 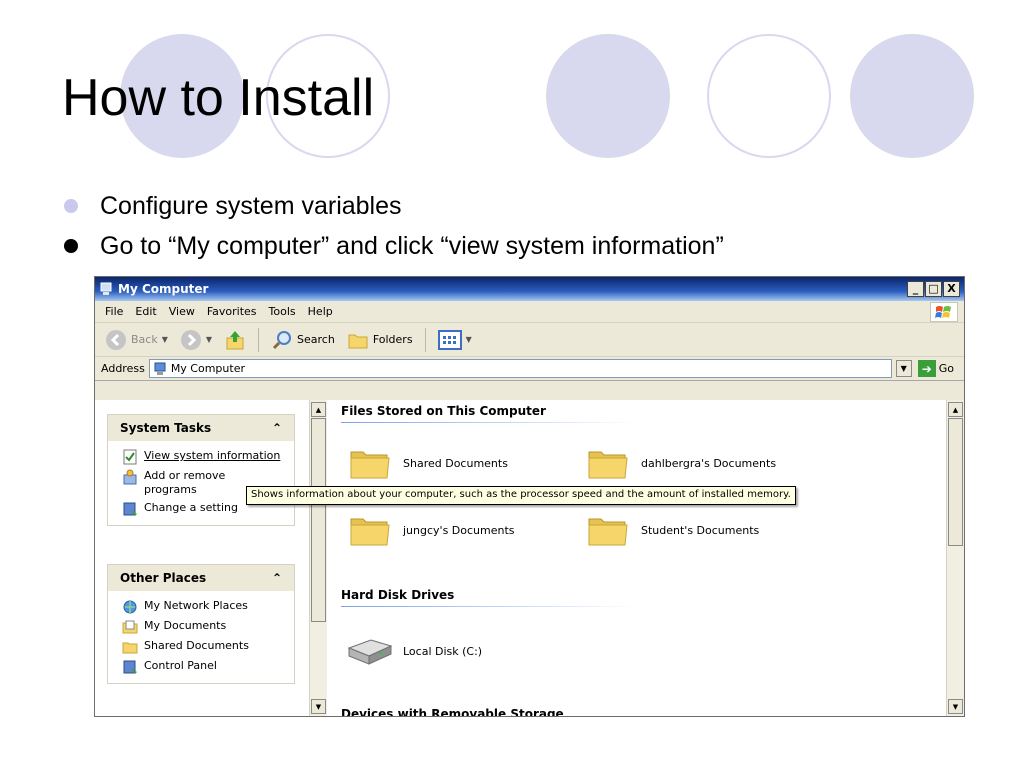 What do you see at coordinates (196, 340) in the screenshot?
I see `forward-button: ▼` at bounding box center [196, 340].